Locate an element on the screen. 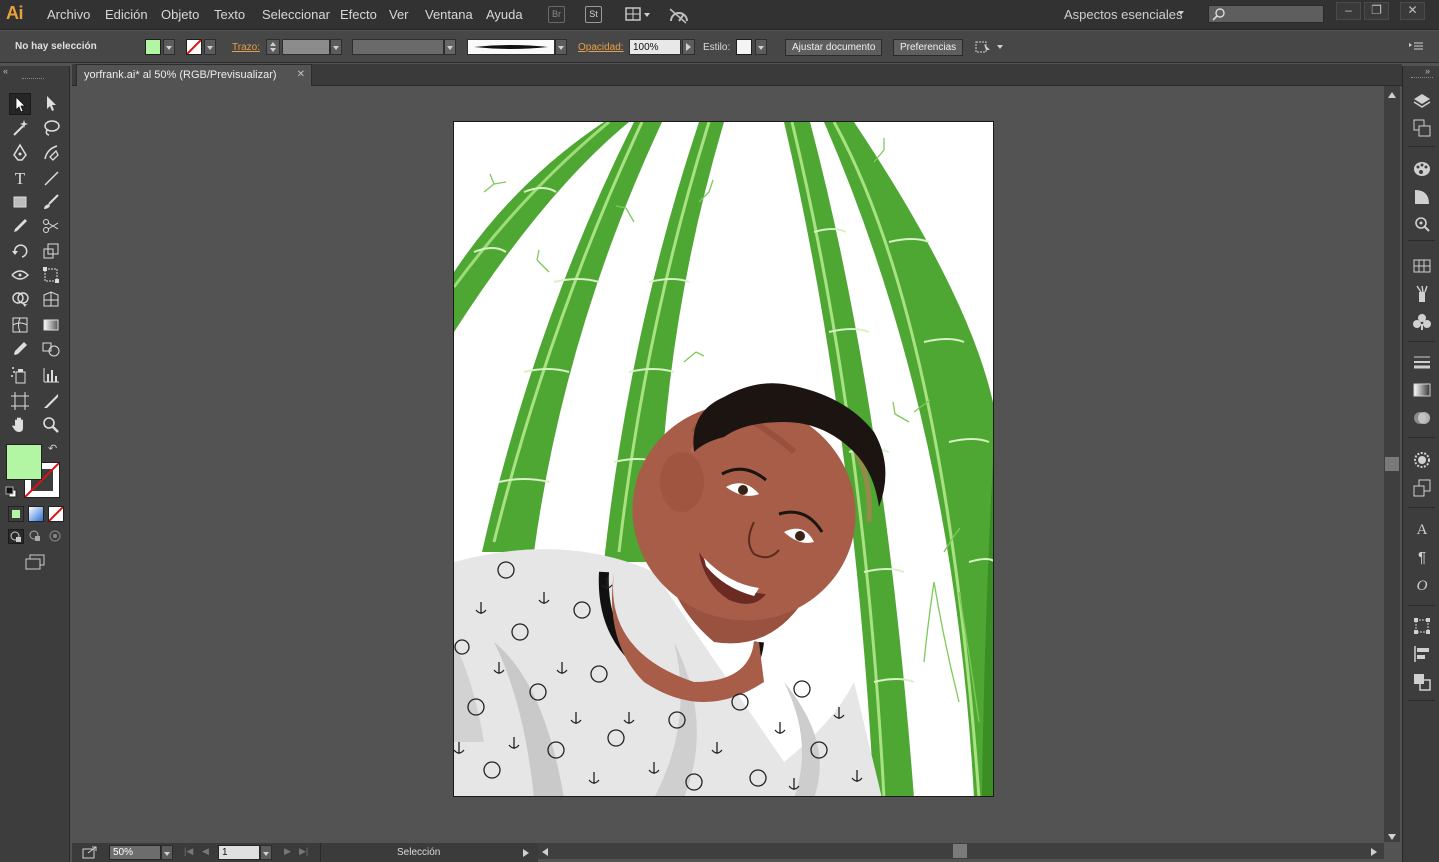 This screenshot has width=1439, height=862. opentype-icon: O is located at coordinates (1422, 586).